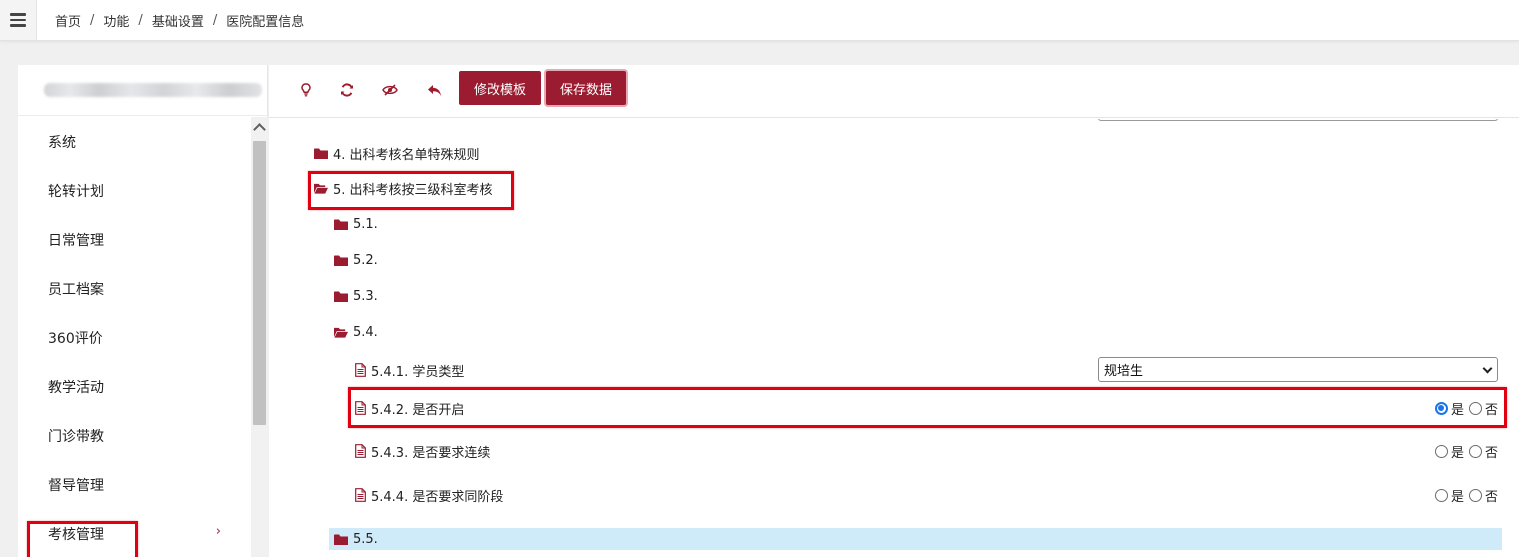 The image size is (1519, 557). I want to click on tree-row-label: 5.1., so click(365, 224).